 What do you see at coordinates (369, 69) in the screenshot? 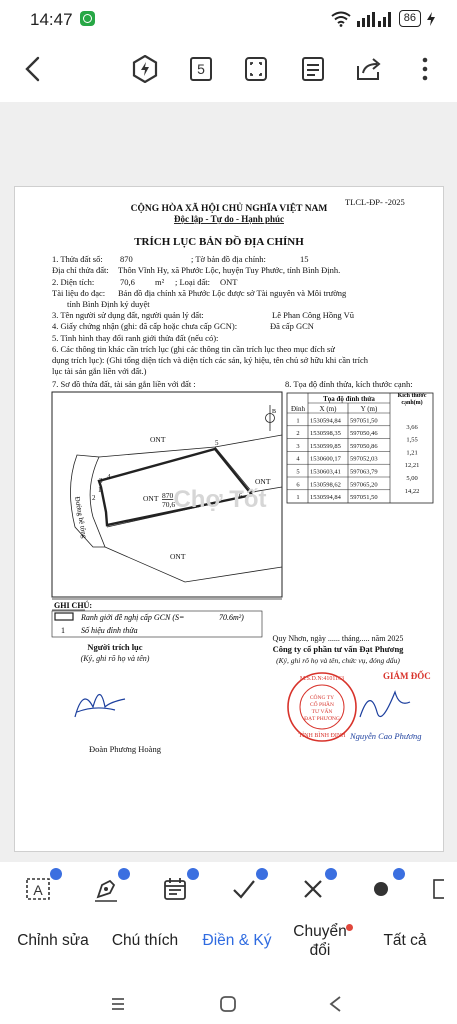
I see `share-button` at bounding box center [369, 69].